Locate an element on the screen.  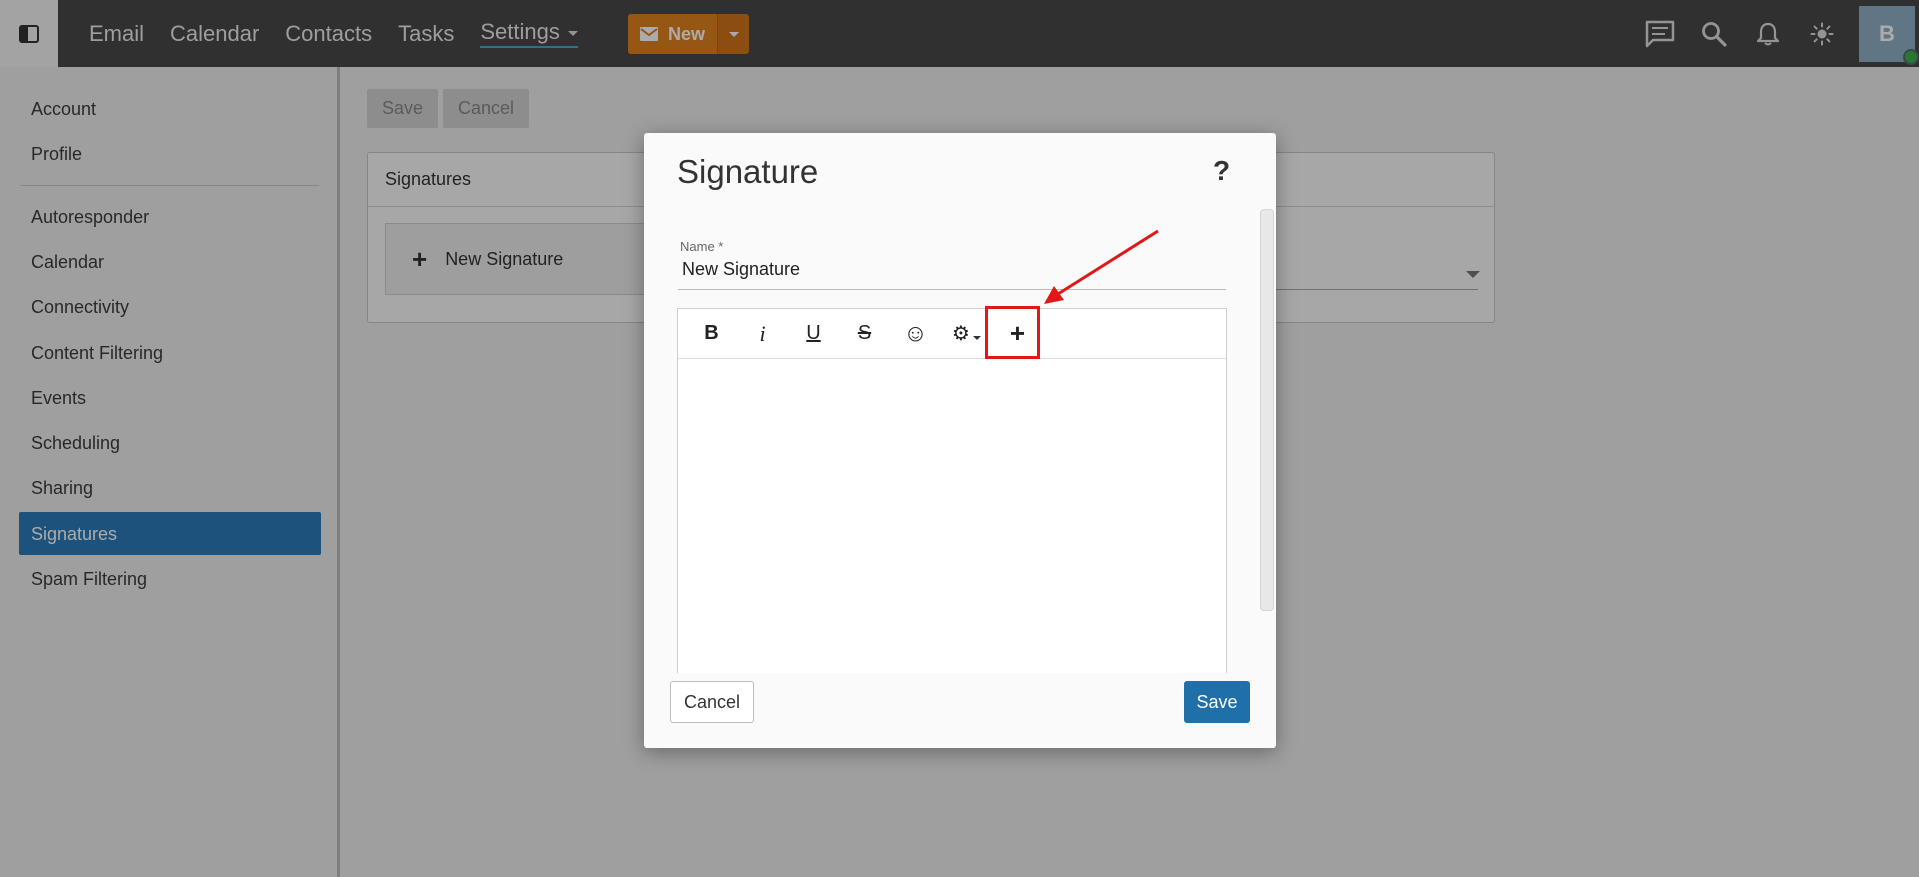
chevron-down-icon is located at coordinates (976, 337).